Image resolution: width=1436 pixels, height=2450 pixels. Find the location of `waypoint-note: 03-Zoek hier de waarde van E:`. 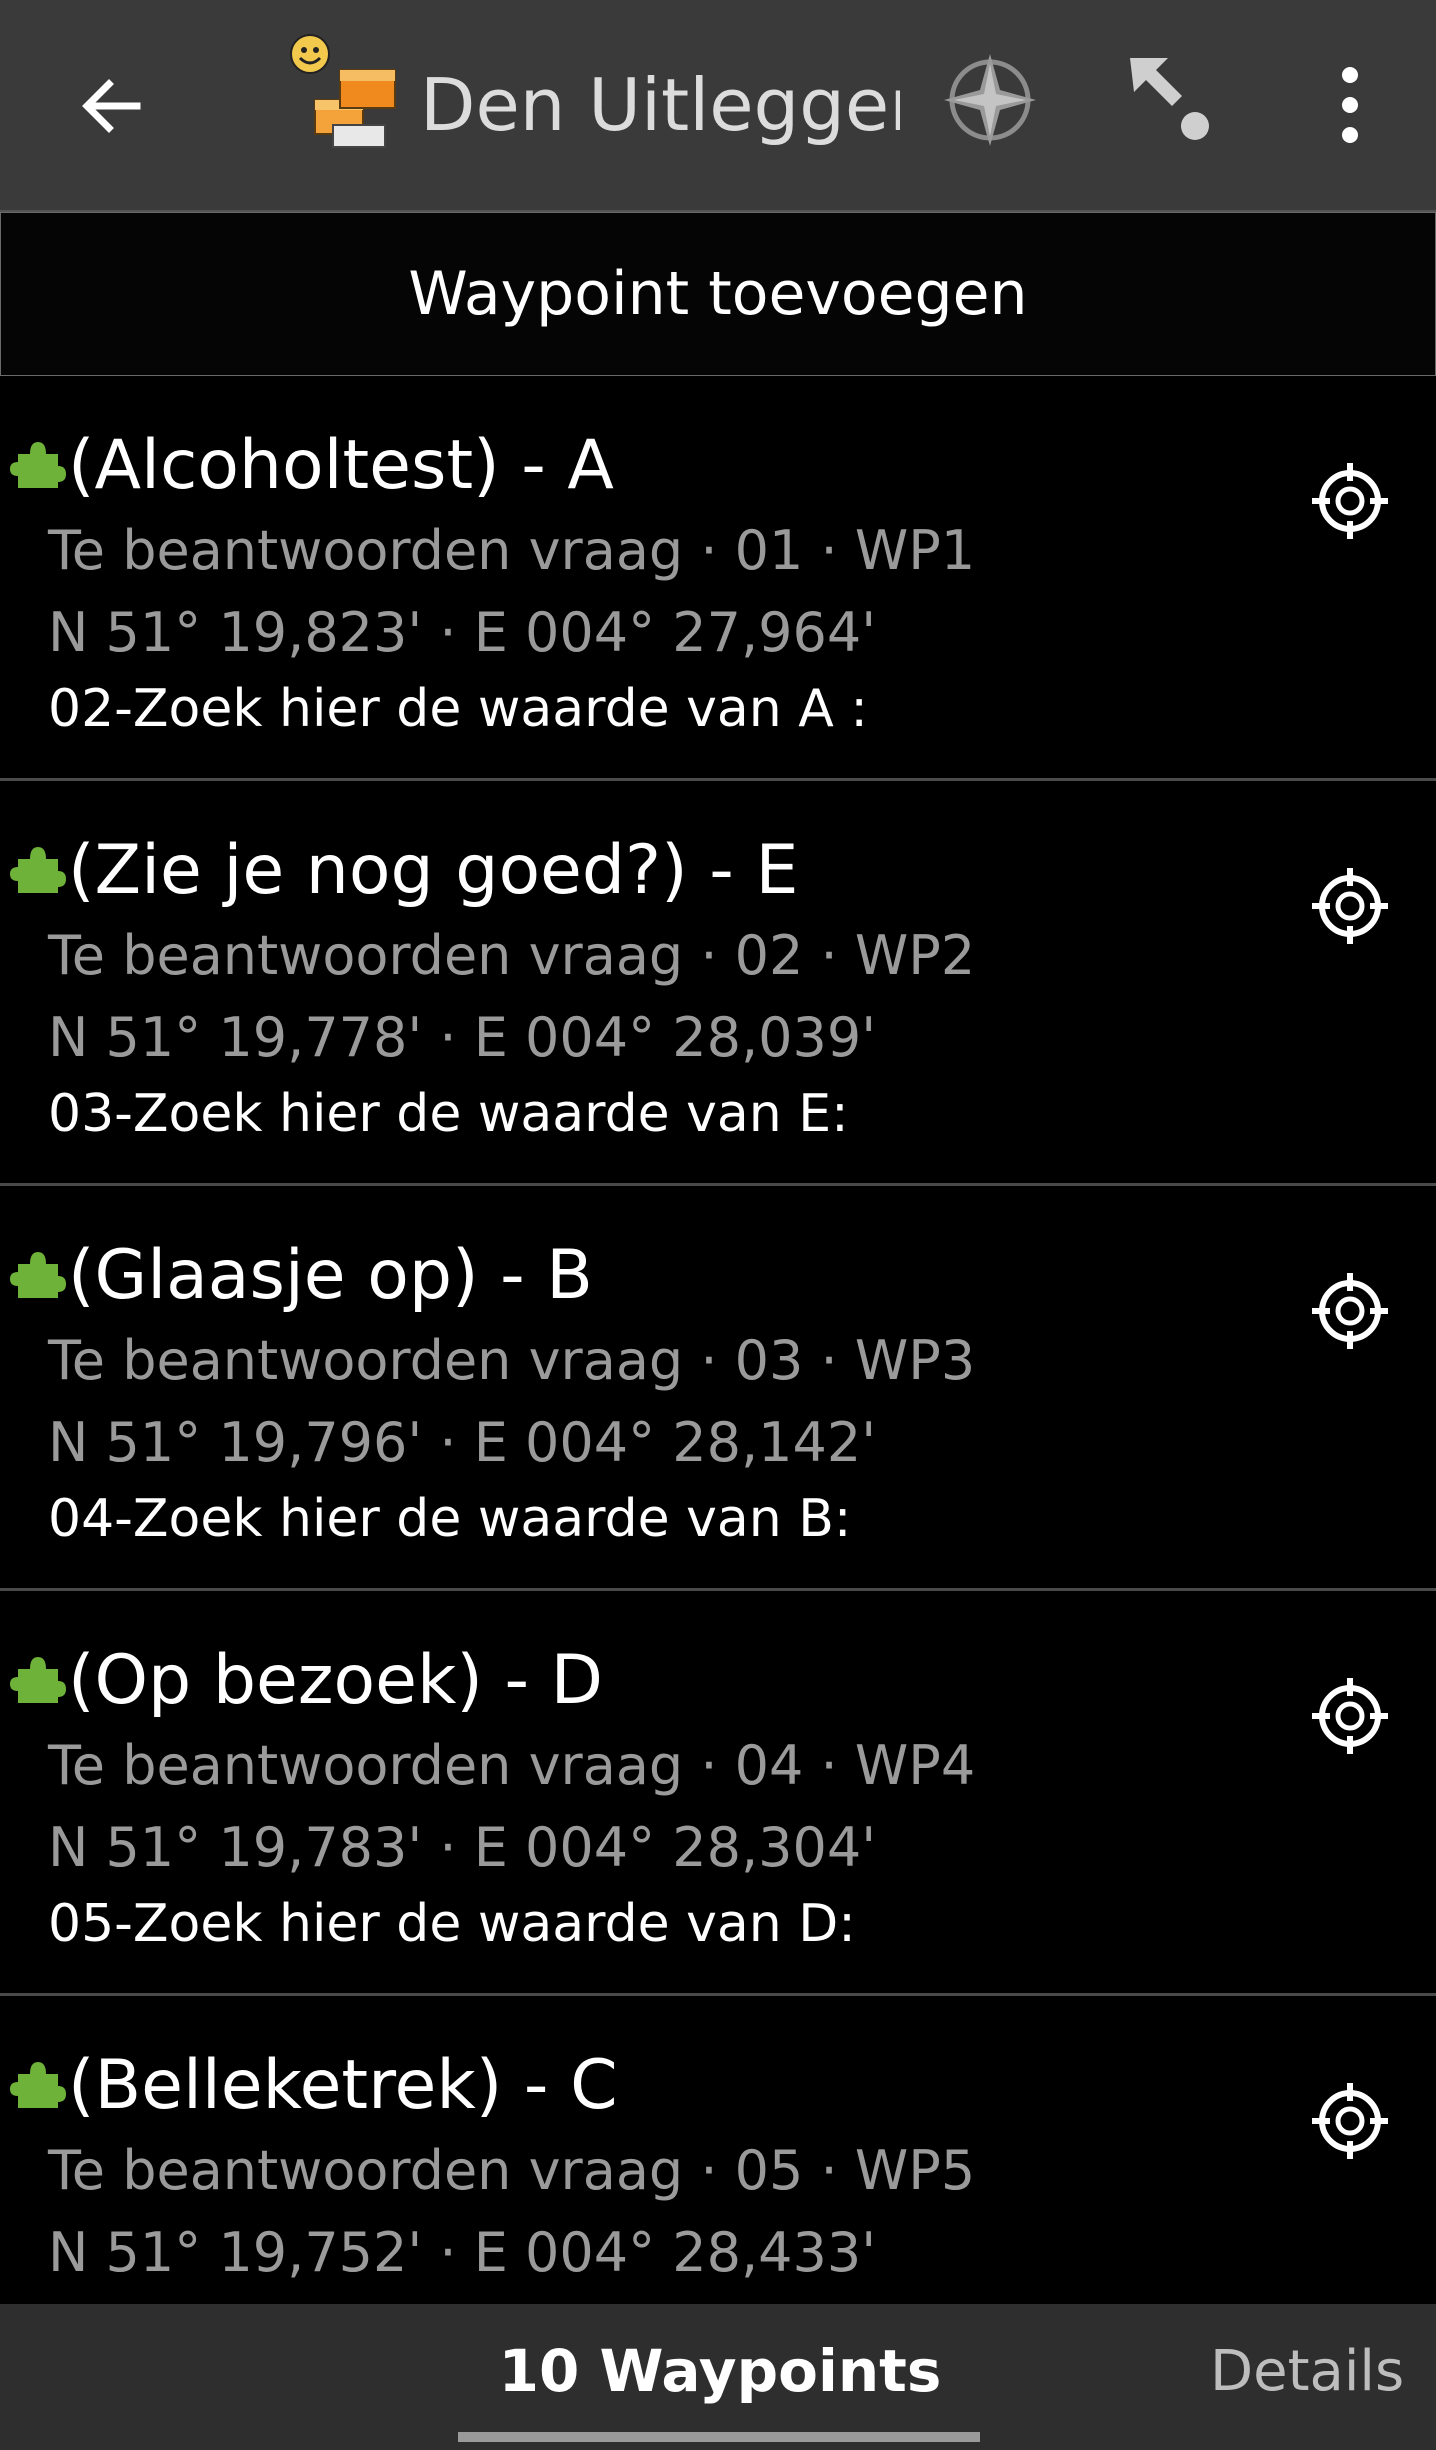

waypoint-note: 03-Zoek hier de waarde van E: is located at coordinates (448, 1114).